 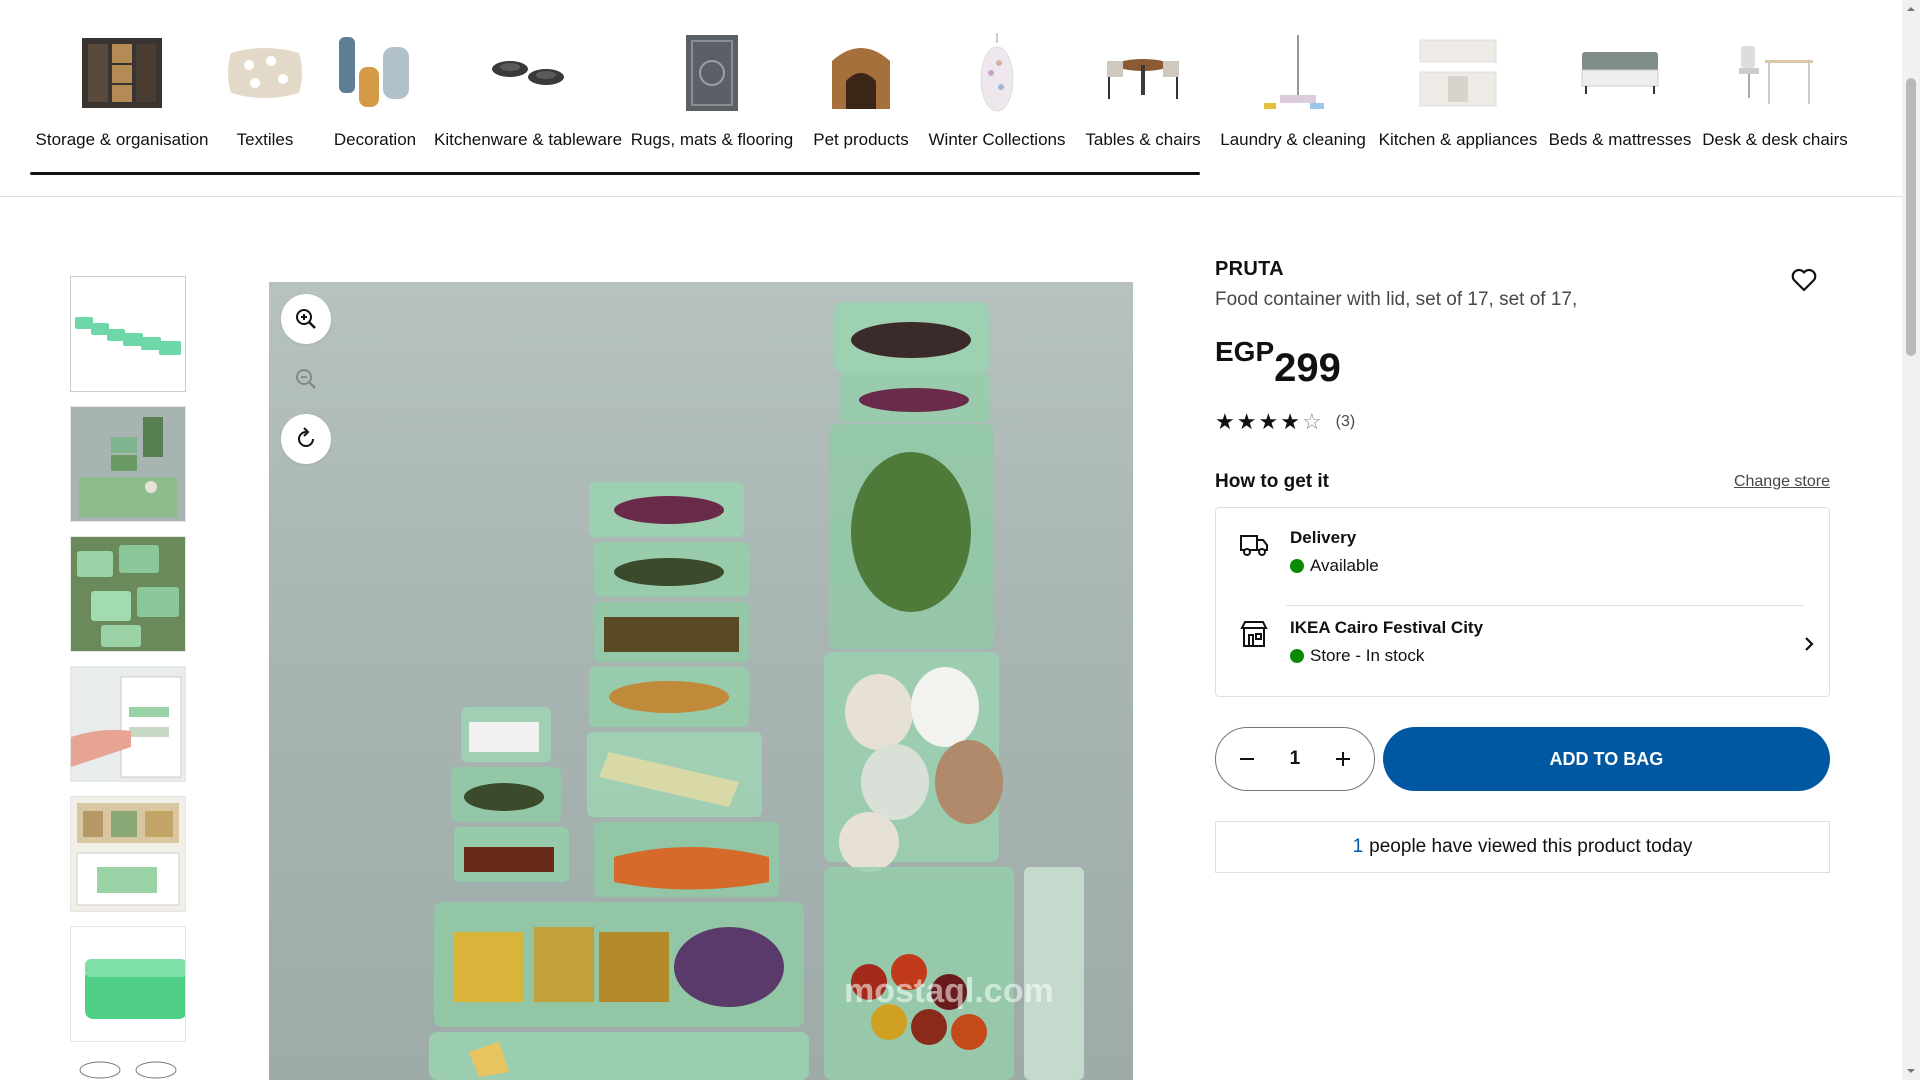 I want to click on category-label: Pet products, so click(x=861, y=139).